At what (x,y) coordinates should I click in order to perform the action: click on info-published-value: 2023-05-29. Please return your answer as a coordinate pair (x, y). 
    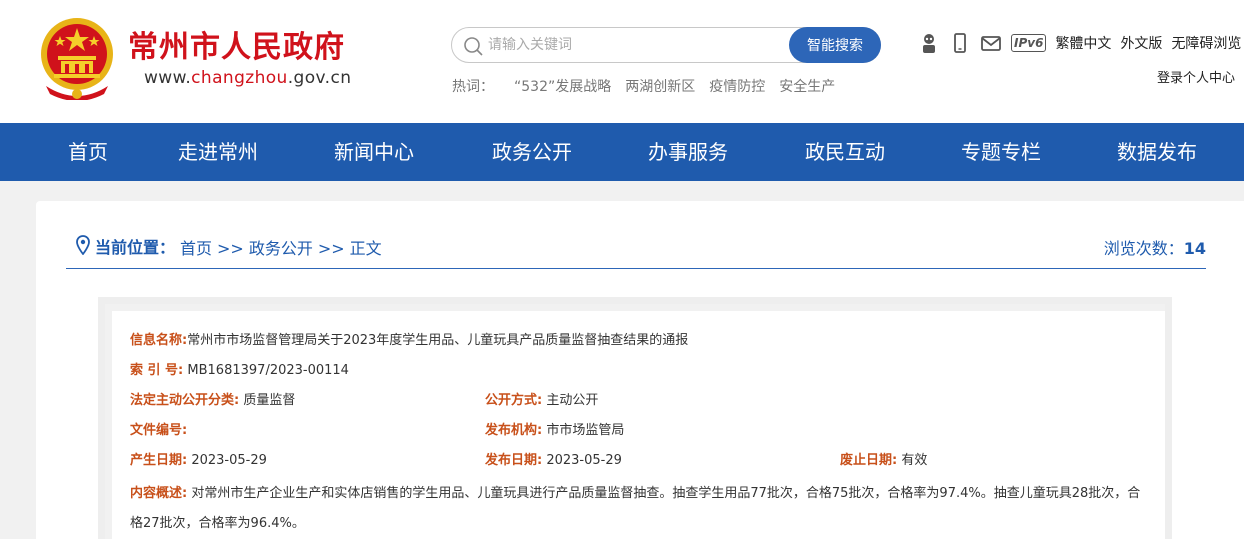
    Looking at the image, I should click on (584, 460).